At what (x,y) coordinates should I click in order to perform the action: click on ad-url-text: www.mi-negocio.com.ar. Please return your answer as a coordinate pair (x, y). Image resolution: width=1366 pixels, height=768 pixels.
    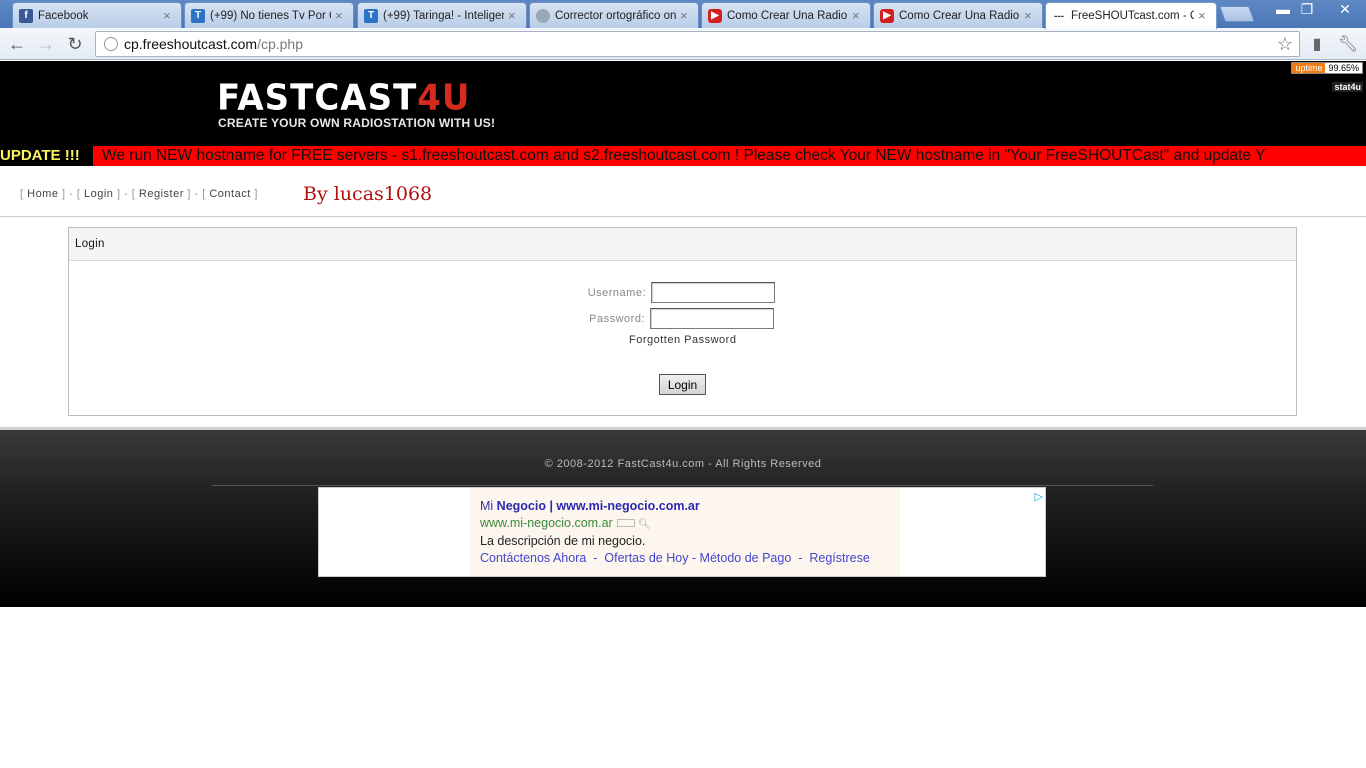
    Looking at the image, I should click on (546, 522).